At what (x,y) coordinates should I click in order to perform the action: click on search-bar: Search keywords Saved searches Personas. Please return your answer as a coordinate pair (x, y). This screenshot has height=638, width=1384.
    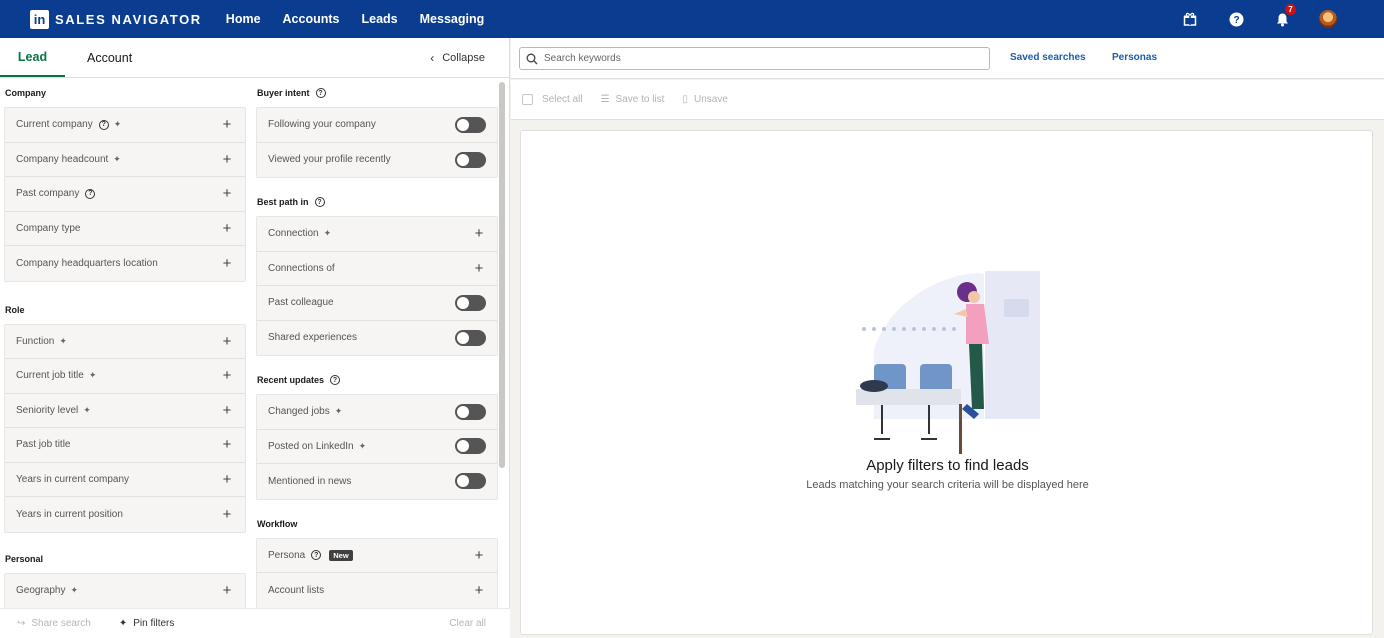
    Looking at the image, I should click on (947, 58).